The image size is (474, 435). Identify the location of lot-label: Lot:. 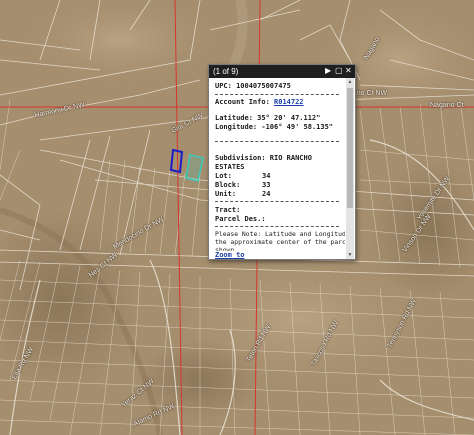
(223, 176).